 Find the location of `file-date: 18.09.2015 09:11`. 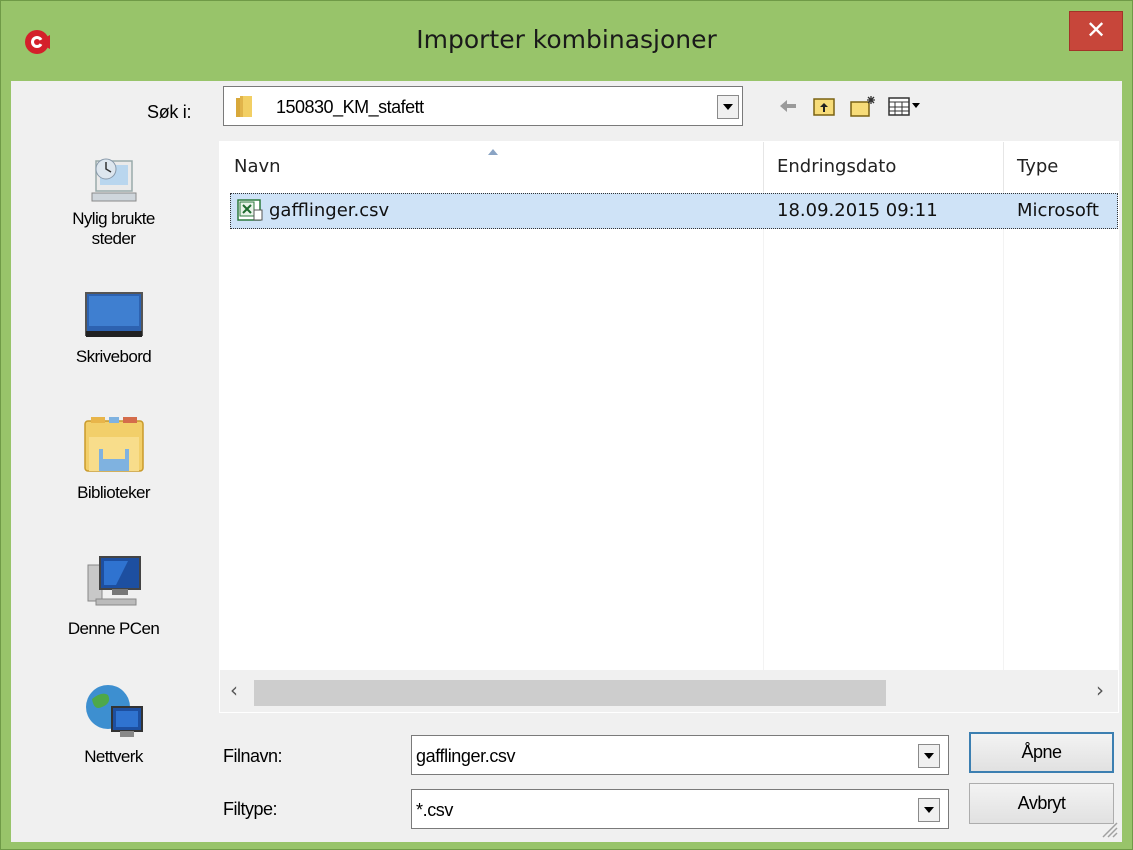

file-date: 18.09.2015 09:11 is located at coordinates (857, 210).